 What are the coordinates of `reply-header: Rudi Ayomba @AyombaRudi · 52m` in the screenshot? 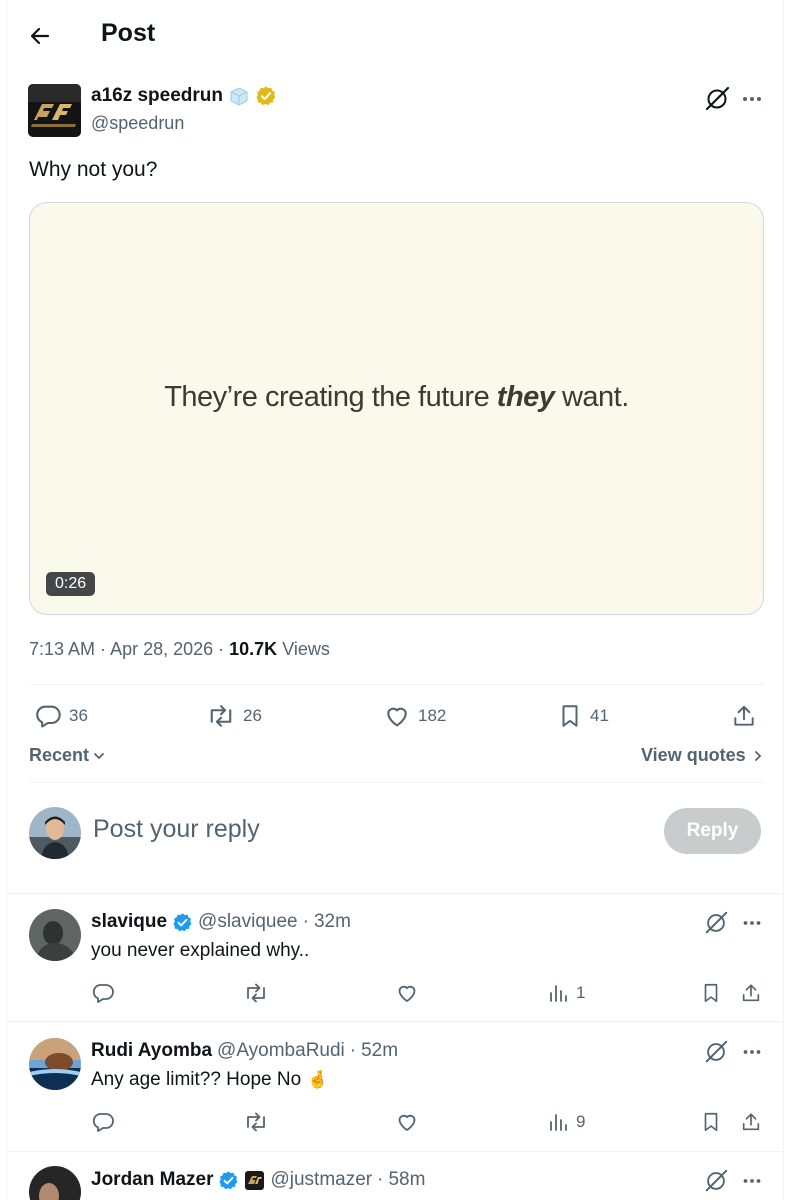 It's located at (245, 1051).